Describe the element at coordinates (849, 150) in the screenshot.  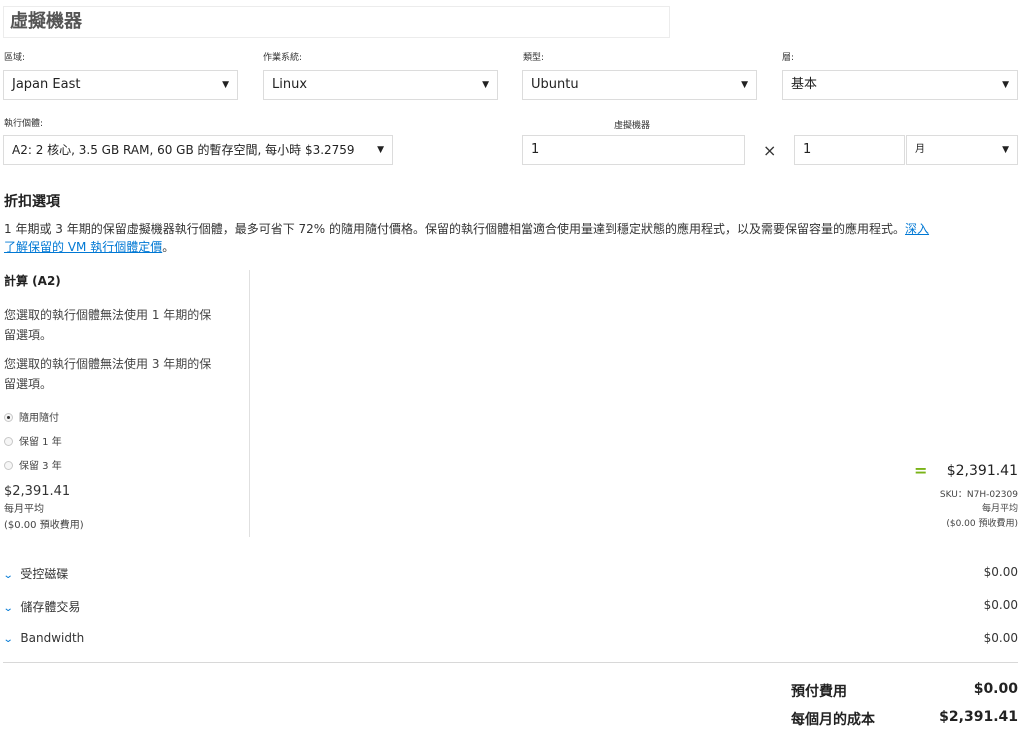
I see `duration-input: 1` at that location.